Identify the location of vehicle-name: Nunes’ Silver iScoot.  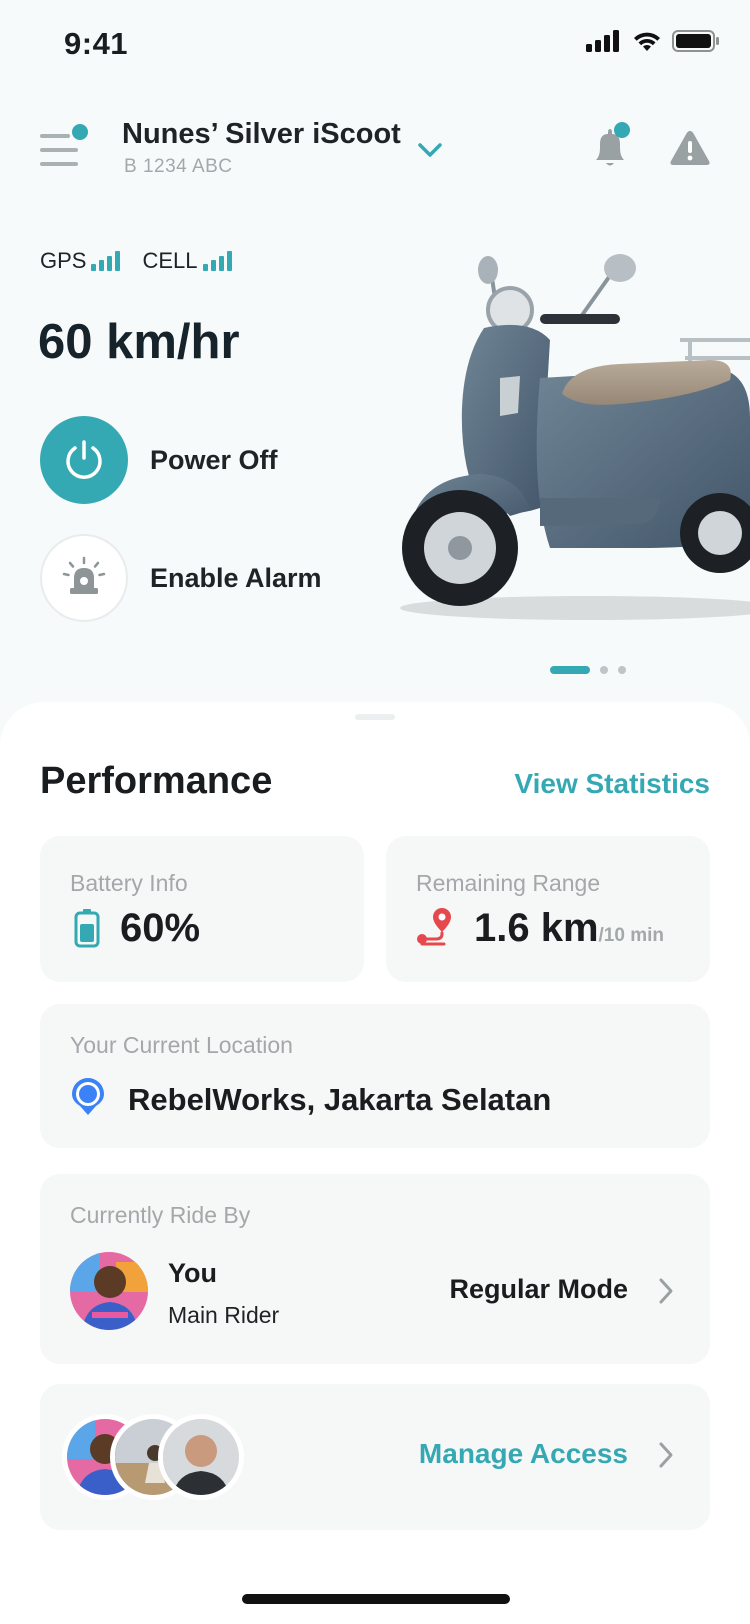
(261, 134).